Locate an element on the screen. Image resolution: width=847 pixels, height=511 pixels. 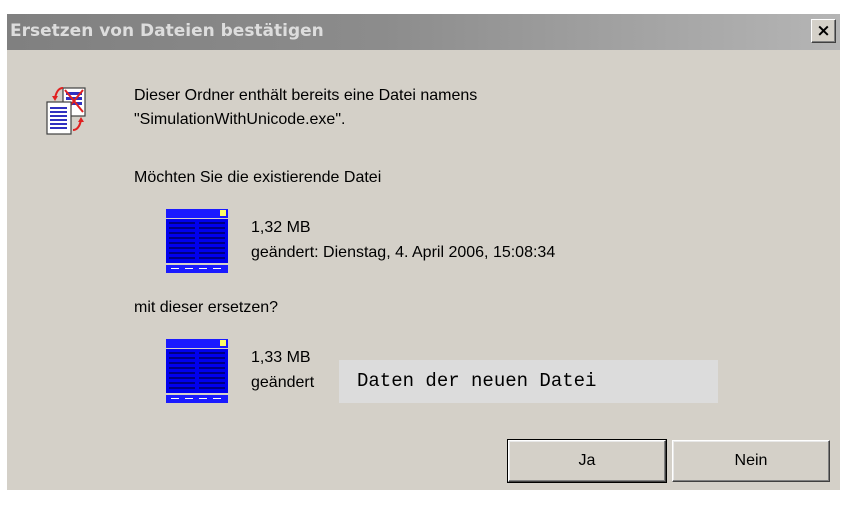
no-button: Nein is located at coordinates (751, 461).